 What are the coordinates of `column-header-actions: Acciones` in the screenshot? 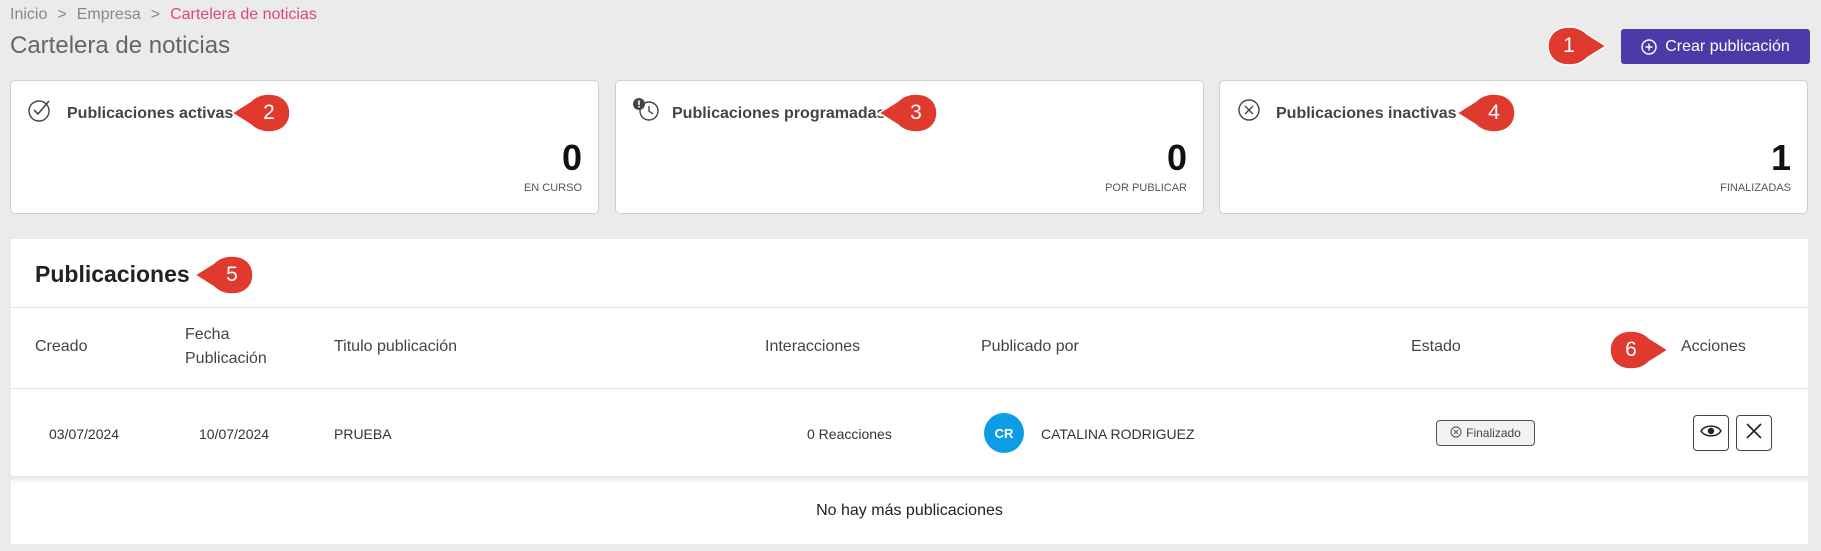 It's located at (1713, 346).